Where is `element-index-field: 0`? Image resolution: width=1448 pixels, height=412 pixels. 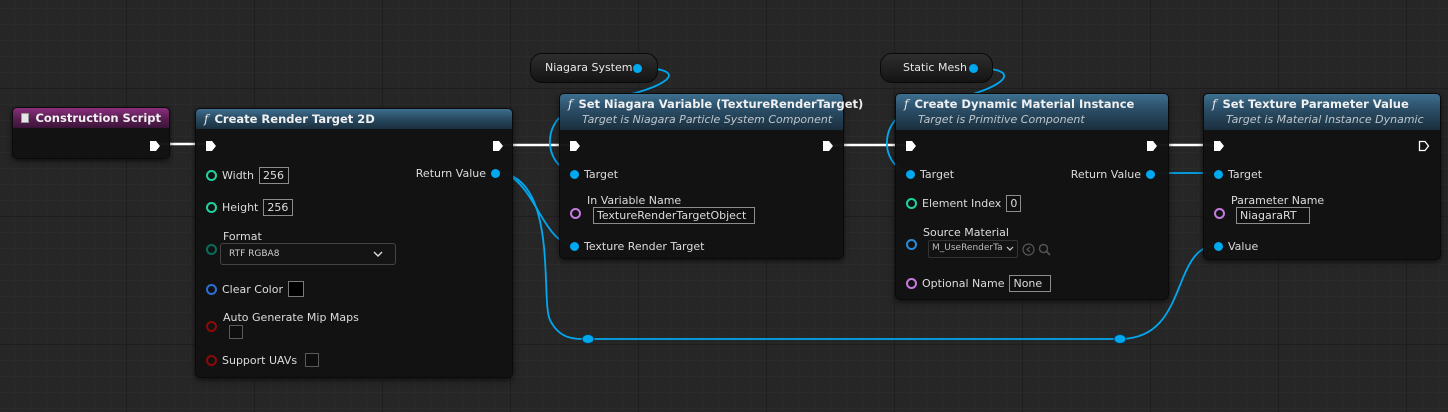 element-index-field: 0 is located at coordinates (1014, 203).